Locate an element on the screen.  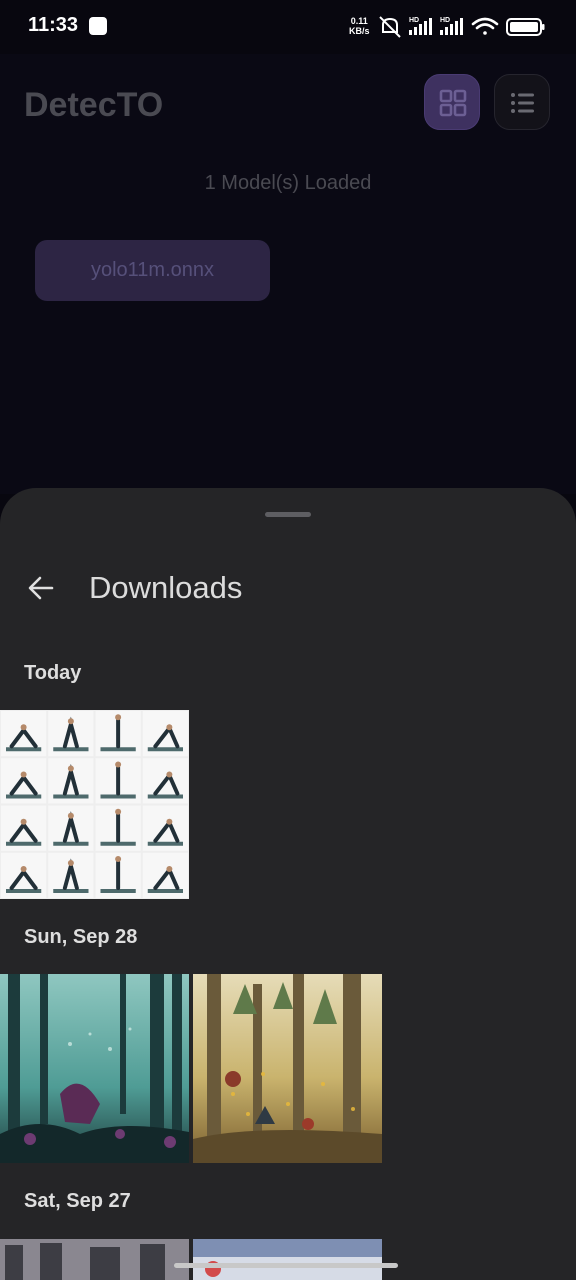
mute-icon is located at coordinates (390, 27).